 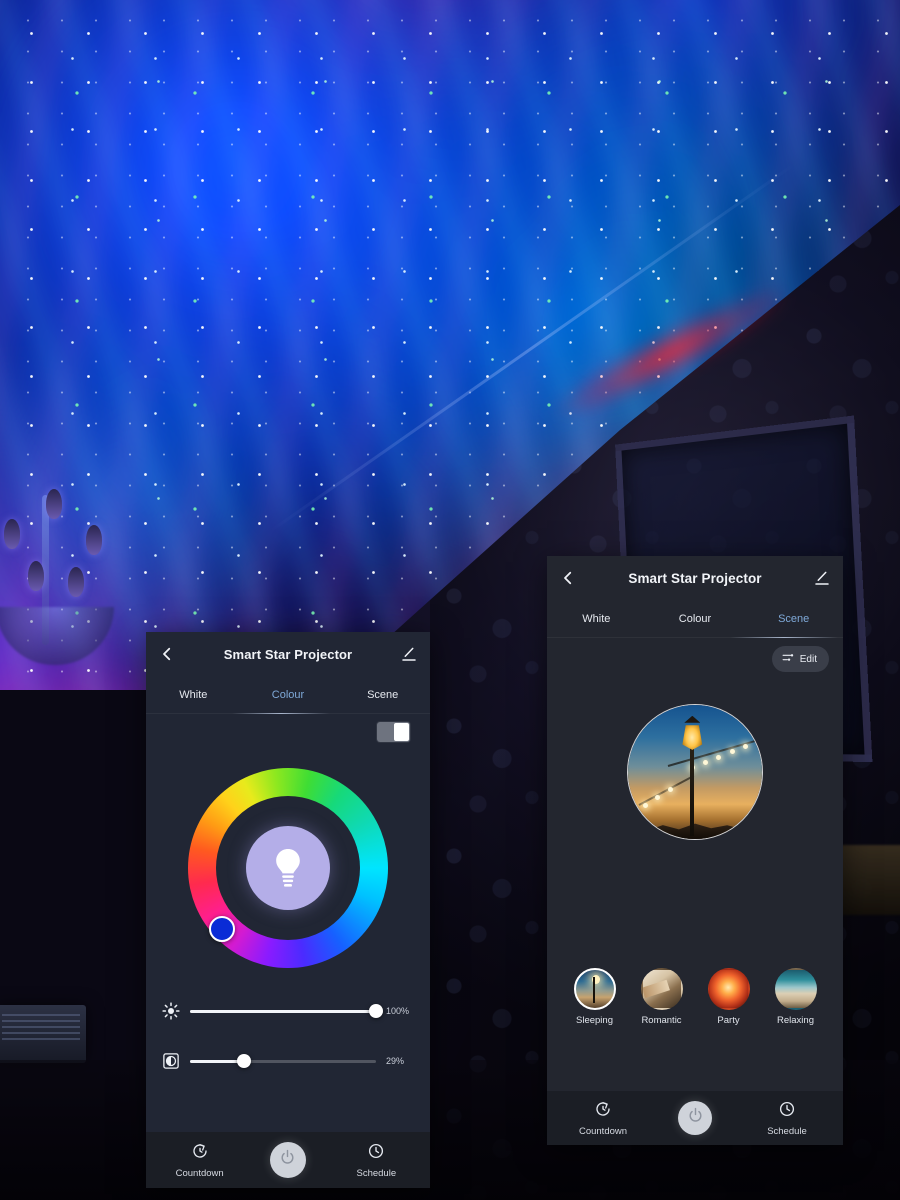 I want to click on lightbulb-icon, so click(x=288, y=868).